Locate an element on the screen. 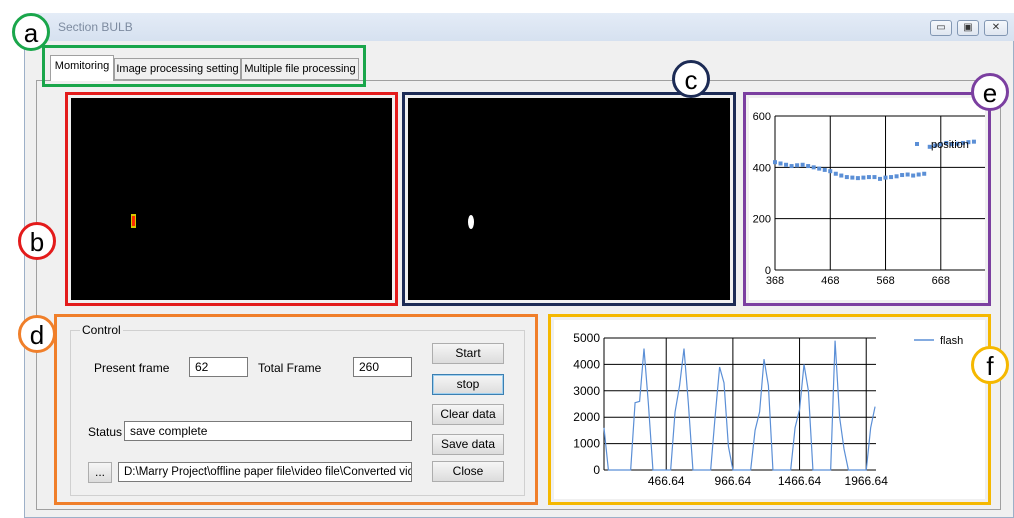  y-tick-label: 2000 is located at coordinates (586, 417).